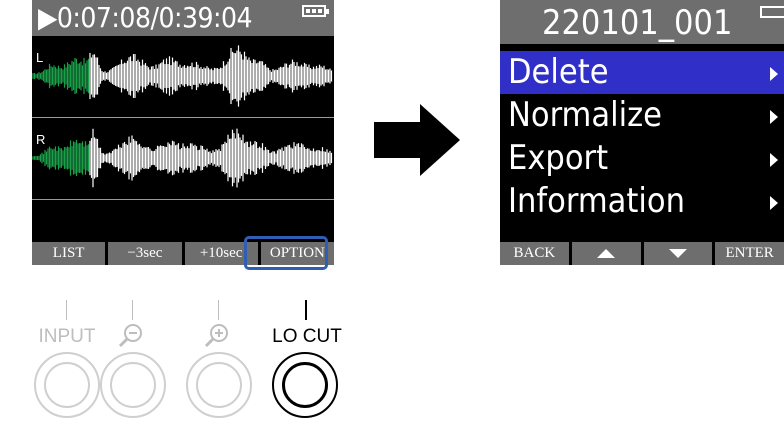  Describe the element at coordinates (67, 385) in the screenshot. I see `input-button` at that location.